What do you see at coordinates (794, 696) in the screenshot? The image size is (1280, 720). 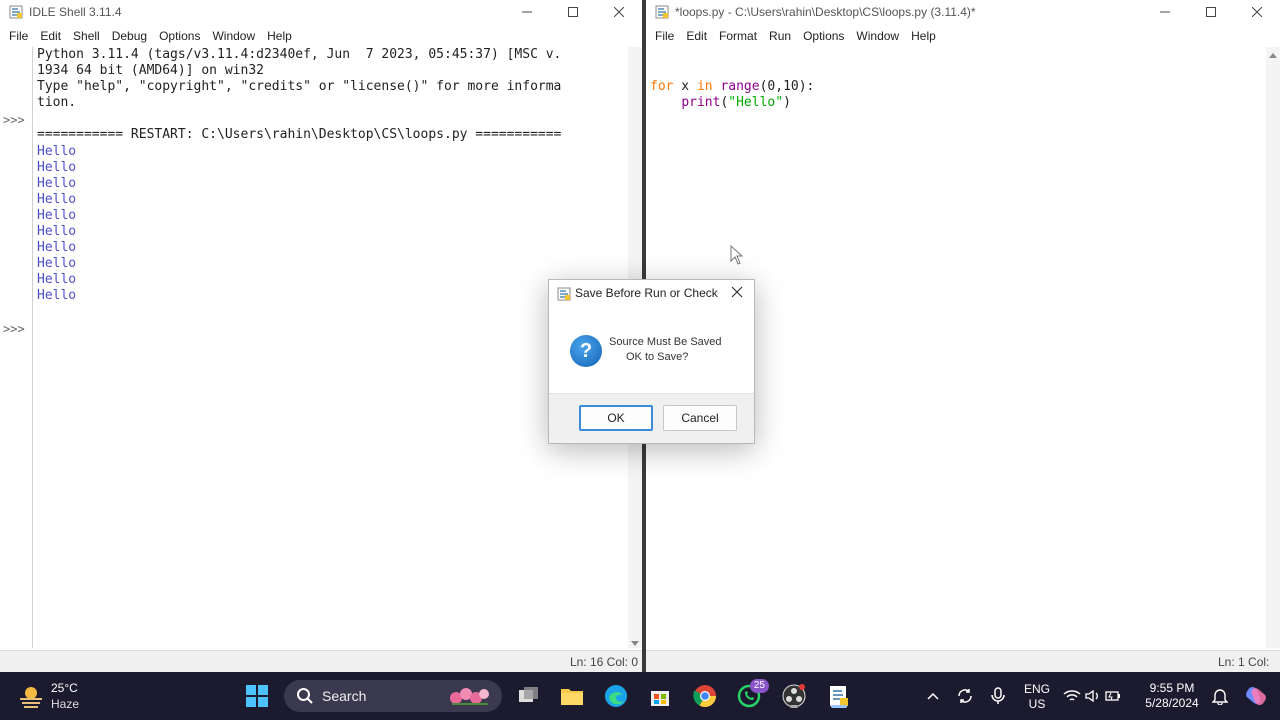 I see `obs-button` at bounding box center [794, 696].